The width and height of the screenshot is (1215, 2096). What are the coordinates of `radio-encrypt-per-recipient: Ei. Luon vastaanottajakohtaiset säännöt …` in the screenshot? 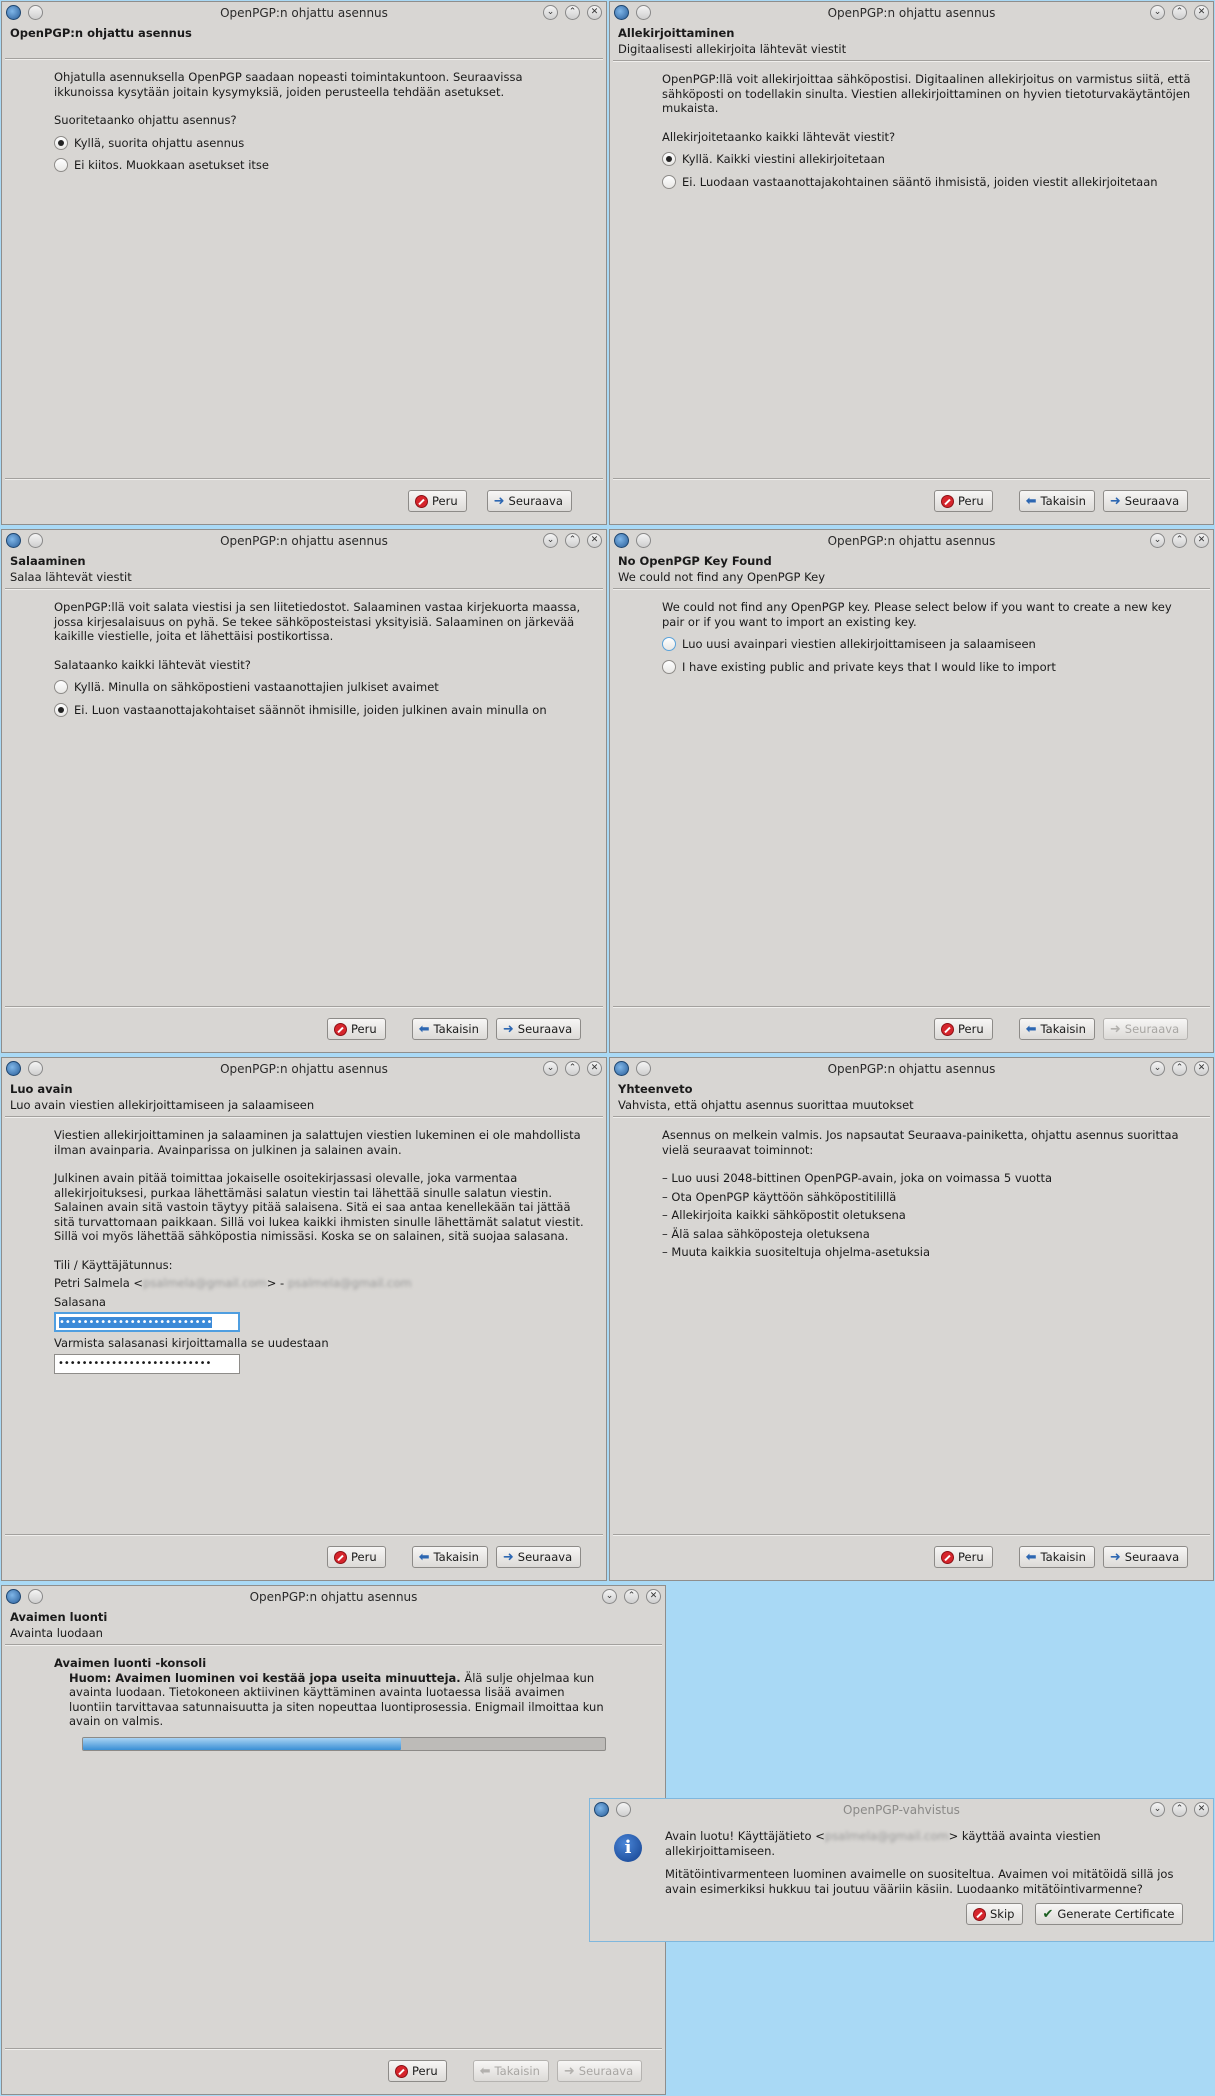 It's located at (320, 710).